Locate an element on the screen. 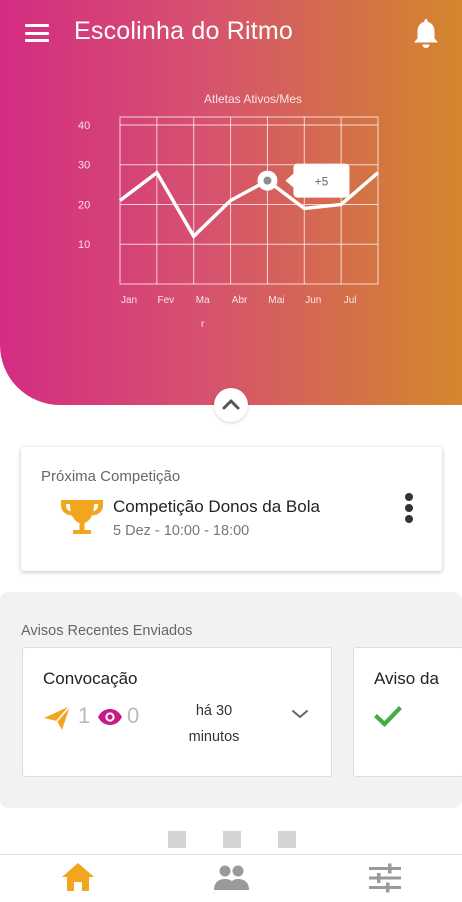  x-tick-label: Jan is located at coordinates (129, 300).